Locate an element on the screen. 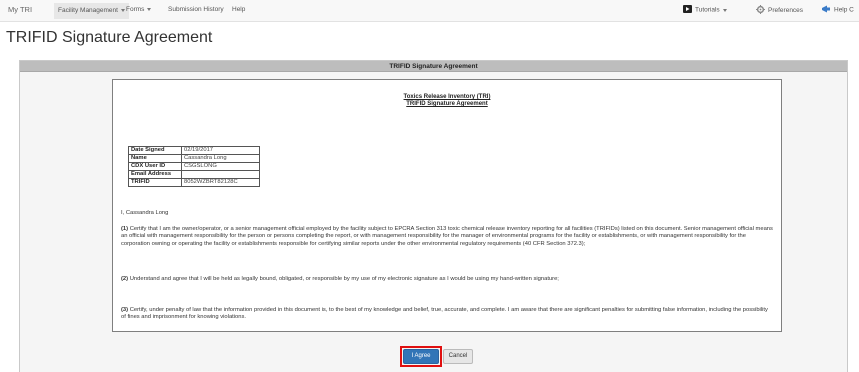 The height and width of the screenshot is (372, 859). info-key: Name is located at coordinates (155, 158).